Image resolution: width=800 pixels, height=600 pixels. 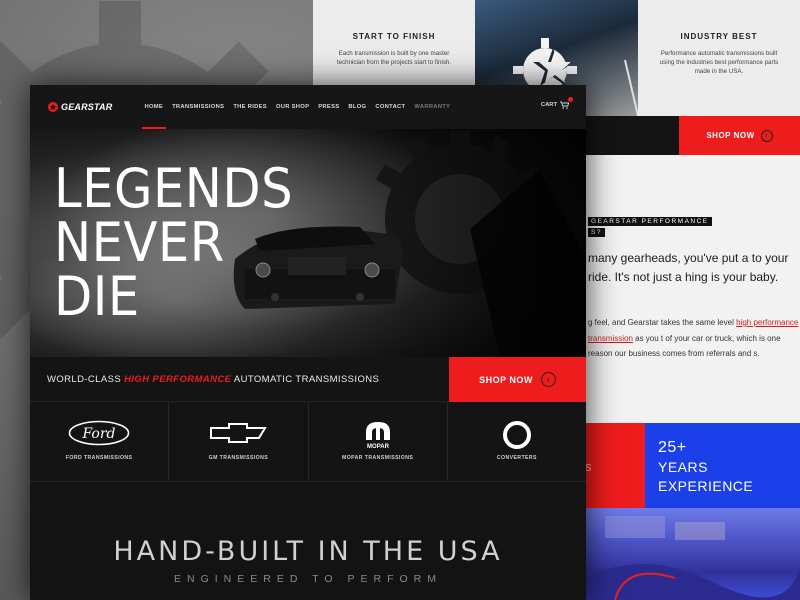 What do you see at coordinates (377, 436) in the screenshot?
I see `mopar-logo-icon: MOPAR` at bounding box center [377, 436].